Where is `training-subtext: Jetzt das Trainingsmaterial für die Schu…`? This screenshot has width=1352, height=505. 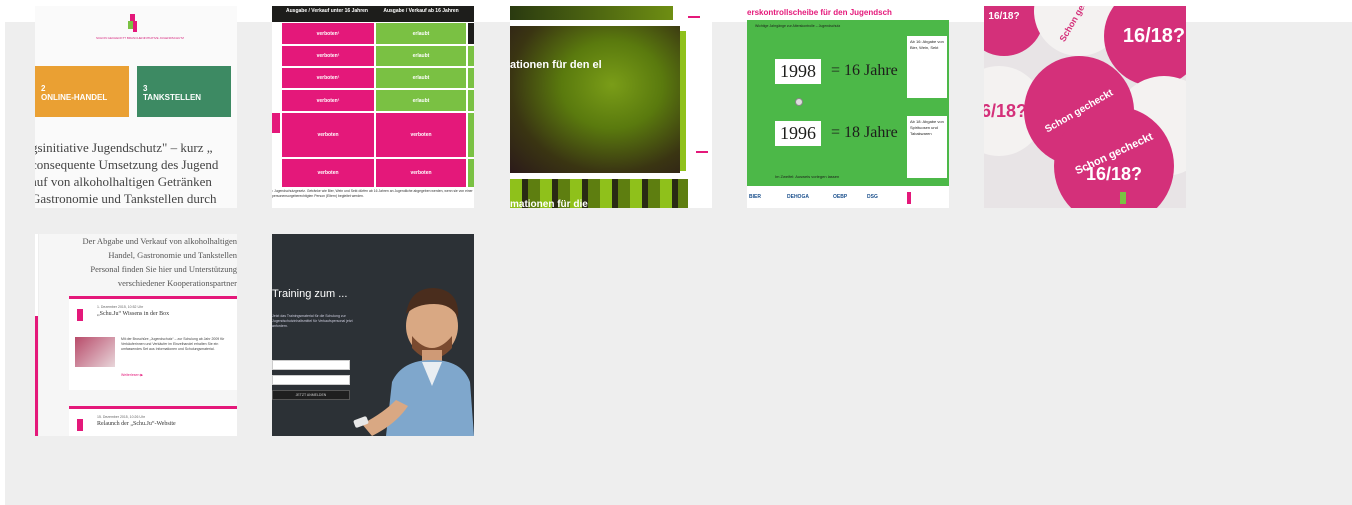 training-subtext: Jetzt das Trainingsmaterial für die Schu… is located at coordinates (312, 321).